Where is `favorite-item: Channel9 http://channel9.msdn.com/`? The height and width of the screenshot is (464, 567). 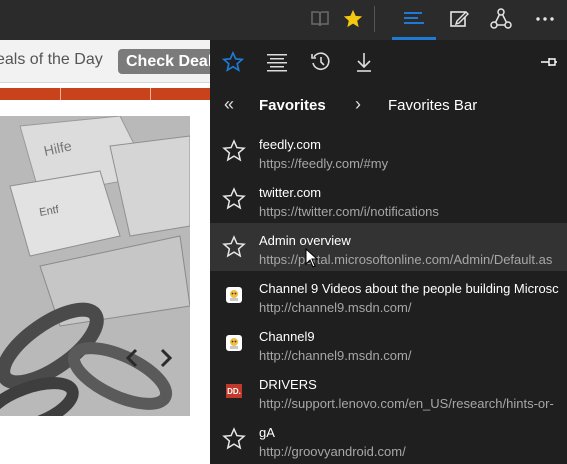
favorite-item: Channel9 http://channel9.msdn.com/ is located at coordinates (388, 343).